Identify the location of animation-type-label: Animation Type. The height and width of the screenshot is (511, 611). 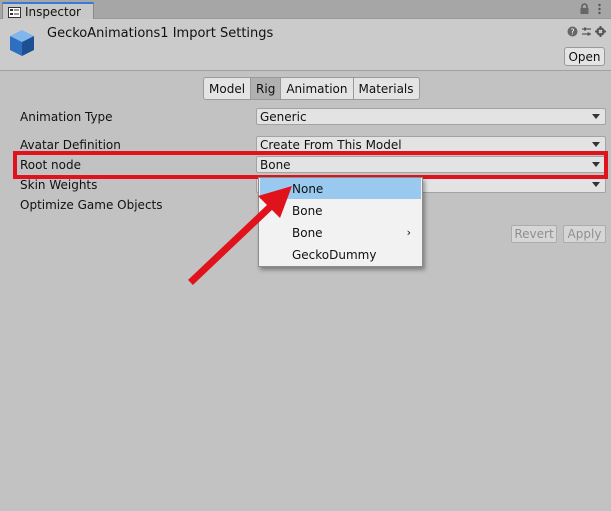
(66, 117).